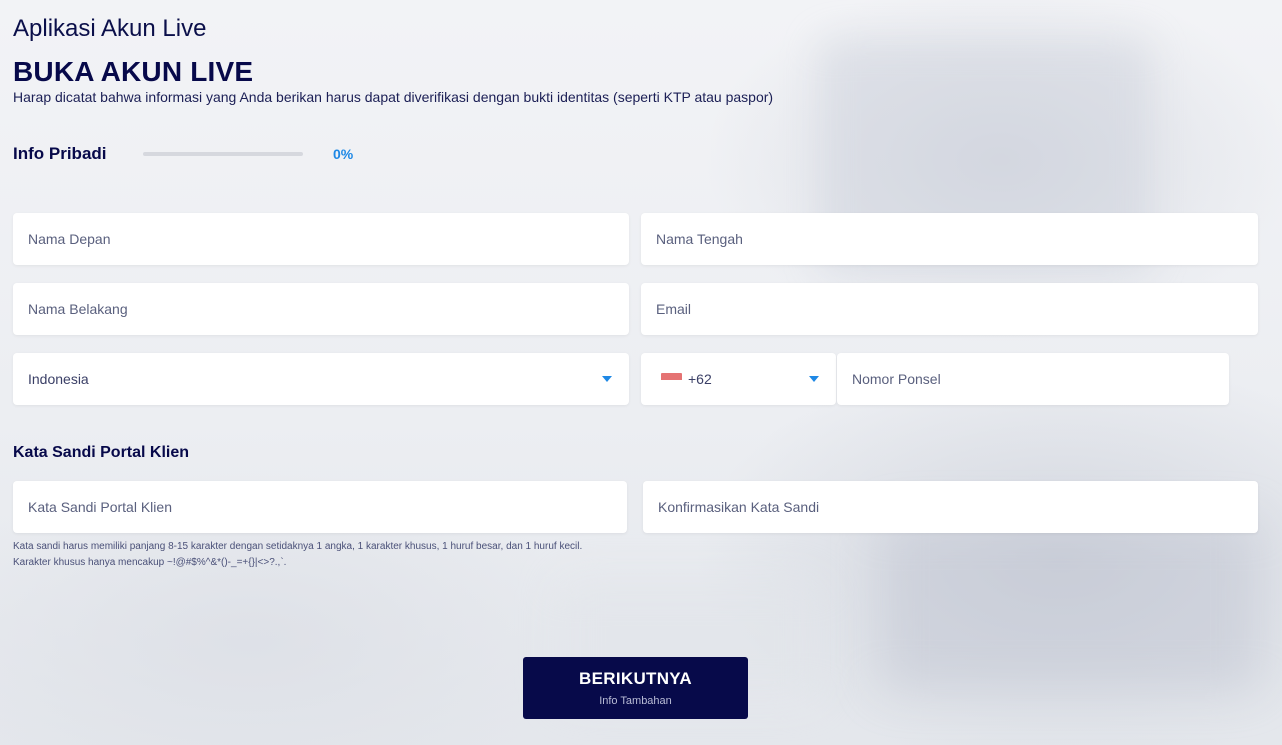 The width and height of the screenshot is (1282, 745). I want to click on section-title-password: Kata Sandi Portal Klien, so click(101, 452).